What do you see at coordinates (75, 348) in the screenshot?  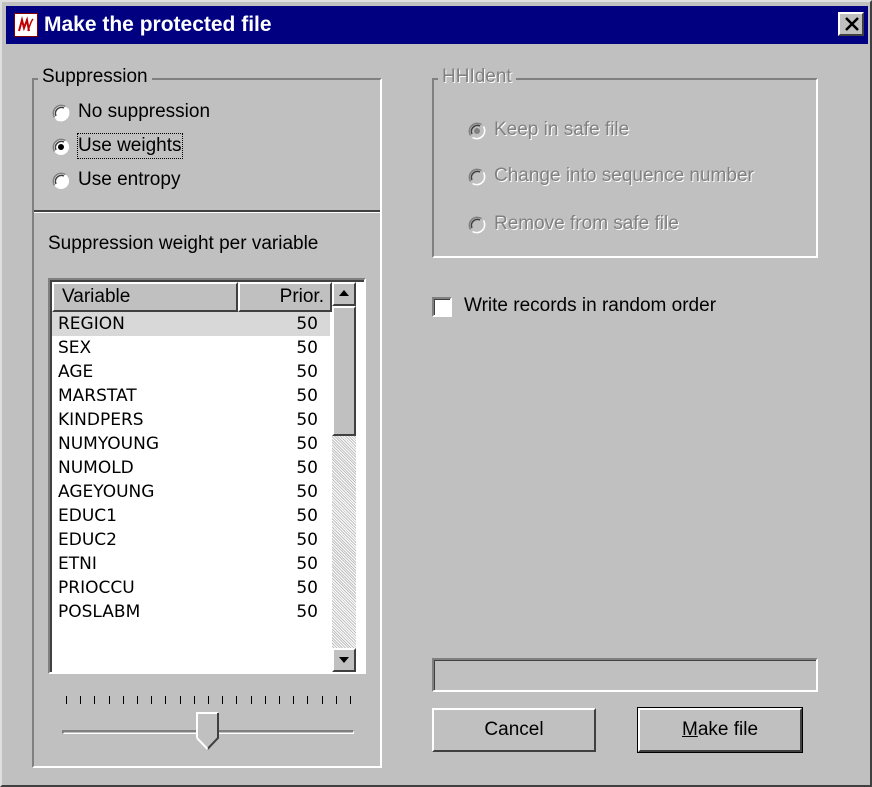 I see `variable-name-cell: SEX` at bounding box center [75, 348].